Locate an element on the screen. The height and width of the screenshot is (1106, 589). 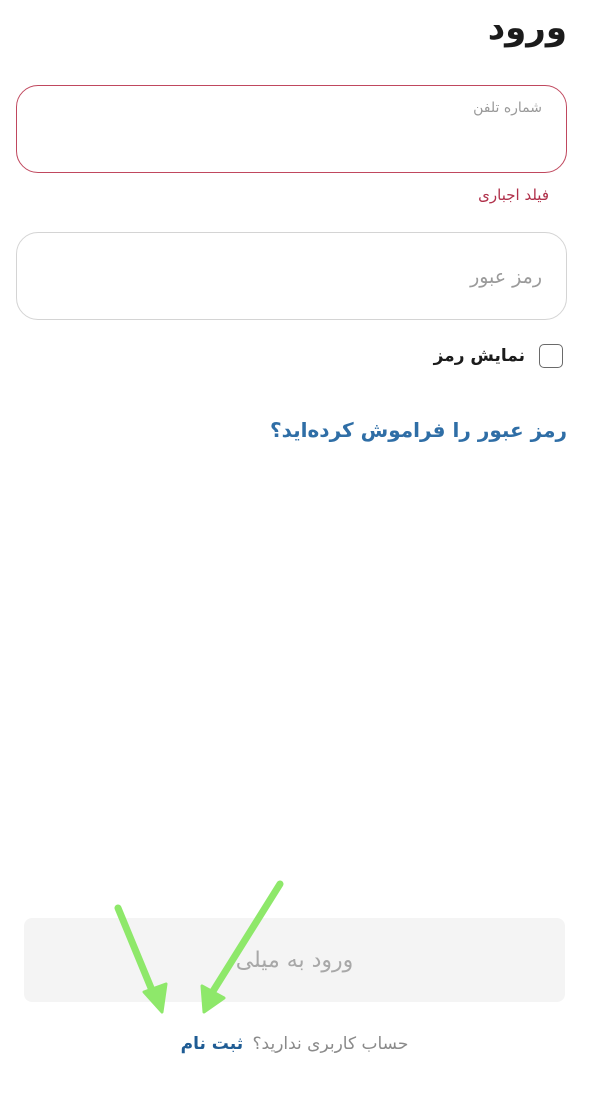
signup-link: ثبت نام is located at coordinates (212, 1044).